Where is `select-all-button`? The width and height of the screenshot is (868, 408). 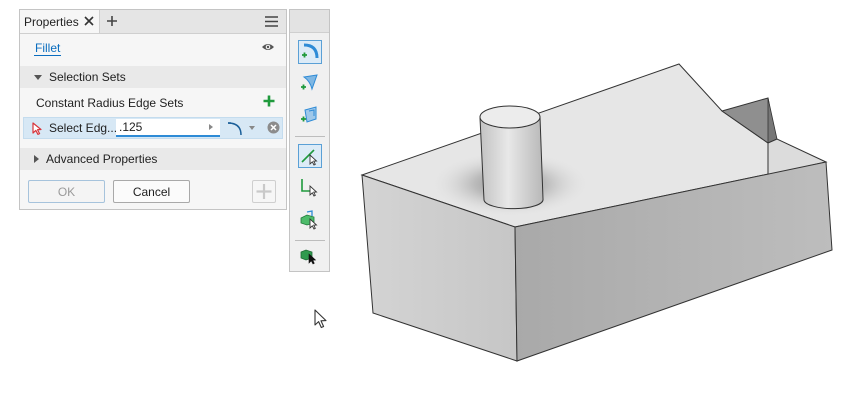
select-all-button is located at coordinates (310, 256).